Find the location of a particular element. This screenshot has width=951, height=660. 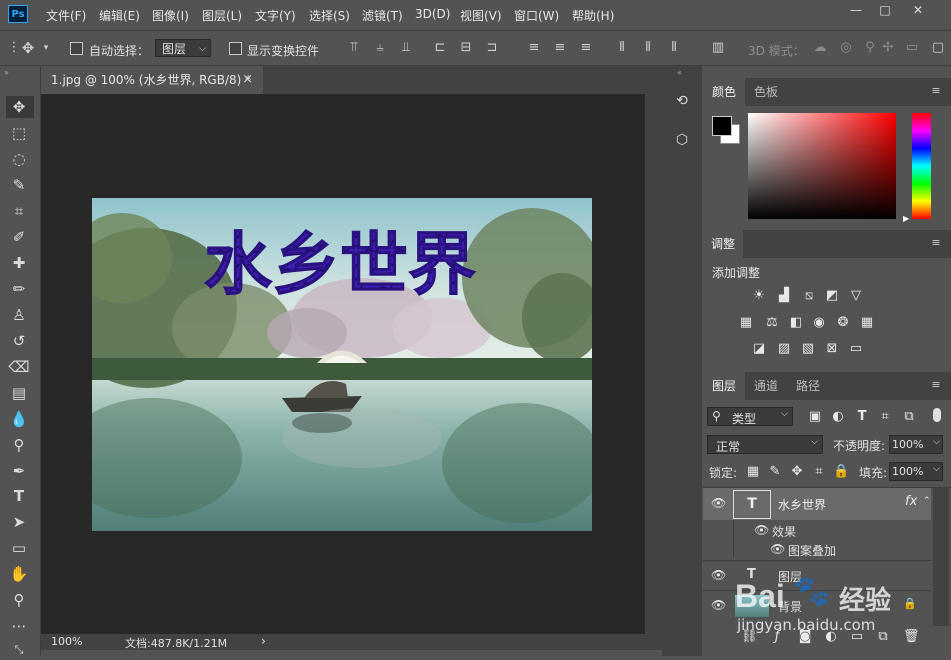

invert-icon: ◪ is located at coordinates (759, 349).